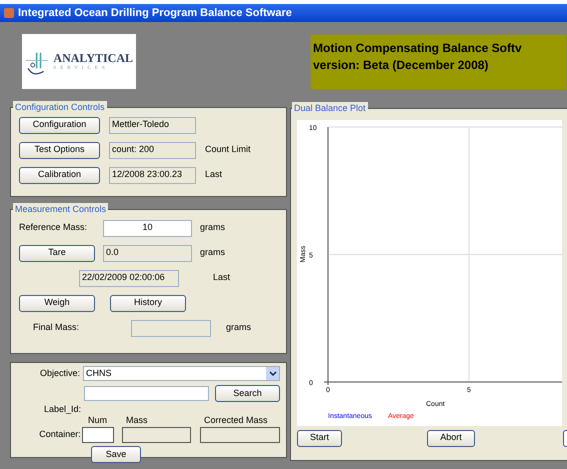  Describe the element at coordinates (171, 328) in the screenshot. I see `final-mass-field` at that location.